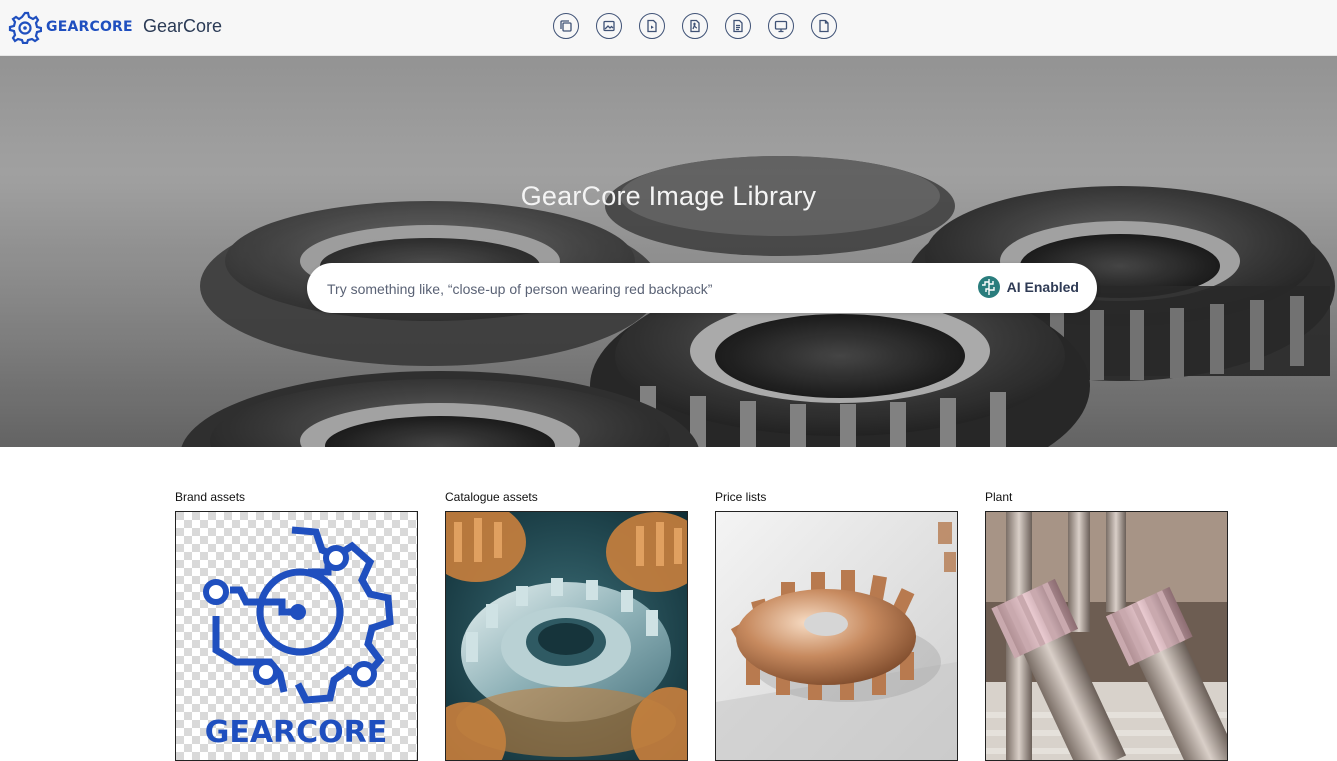 The width and height of the screenshot is (1337, 761). Describe the element at coordinates (1042, 287) in the screenshot. I see `ai-enabled-label: AI Enabled` at that location.